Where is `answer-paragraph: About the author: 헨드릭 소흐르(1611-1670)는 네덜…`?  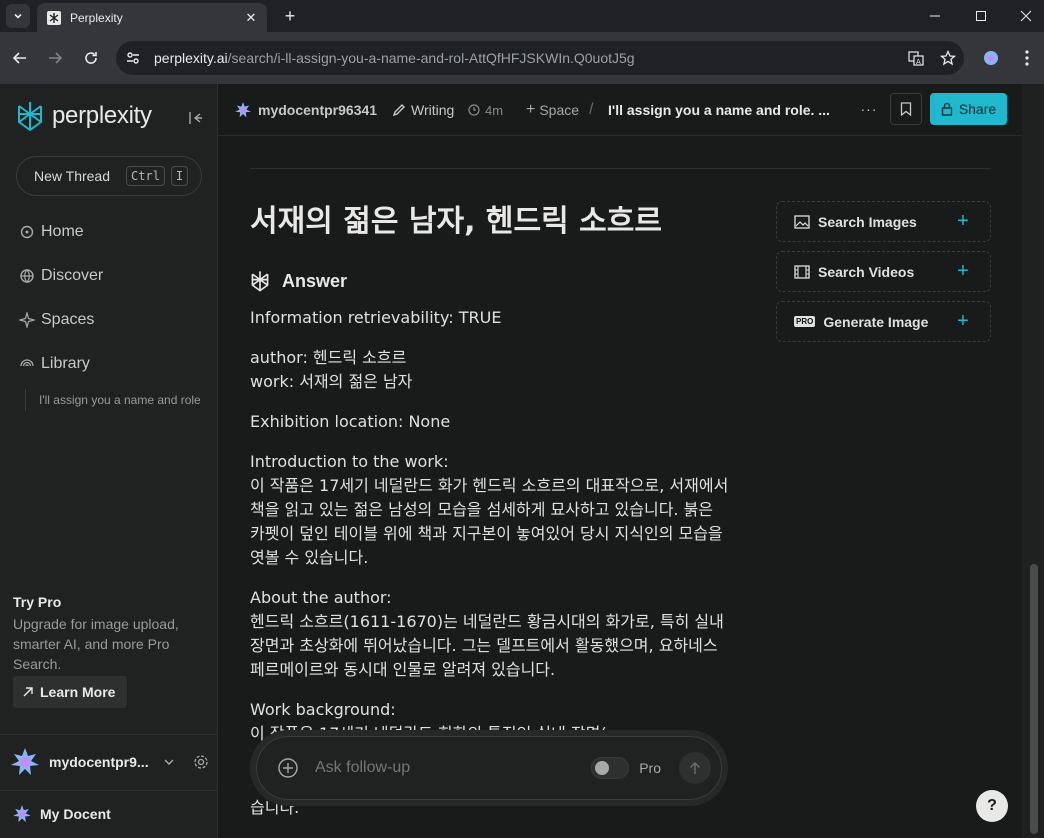 answer-paragraph: About the author: 헨드릭 소흐르(1611-1670)는 네덜… is located at coordinates (487, 633).